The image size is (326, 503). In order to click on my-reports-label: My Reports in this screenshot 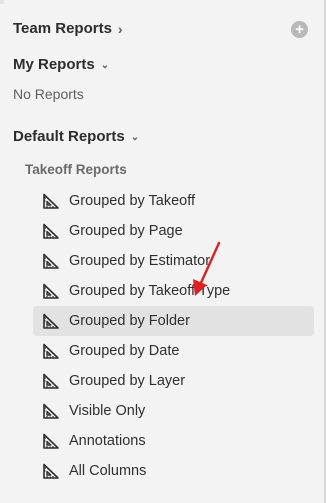, I will do `click(54, 64)`.